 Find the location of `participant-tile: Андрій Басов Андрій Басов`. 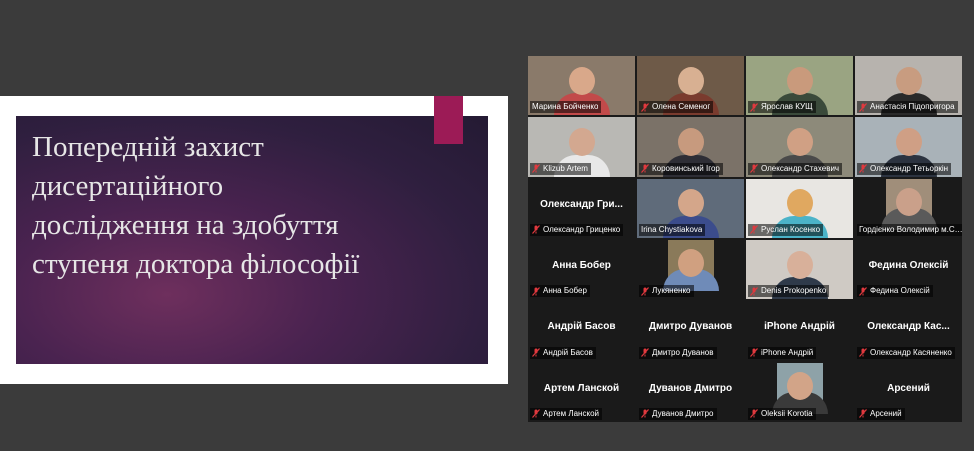

participant-tile: Андрій Басов Андрій Басов is located at coordinates (581, 331).